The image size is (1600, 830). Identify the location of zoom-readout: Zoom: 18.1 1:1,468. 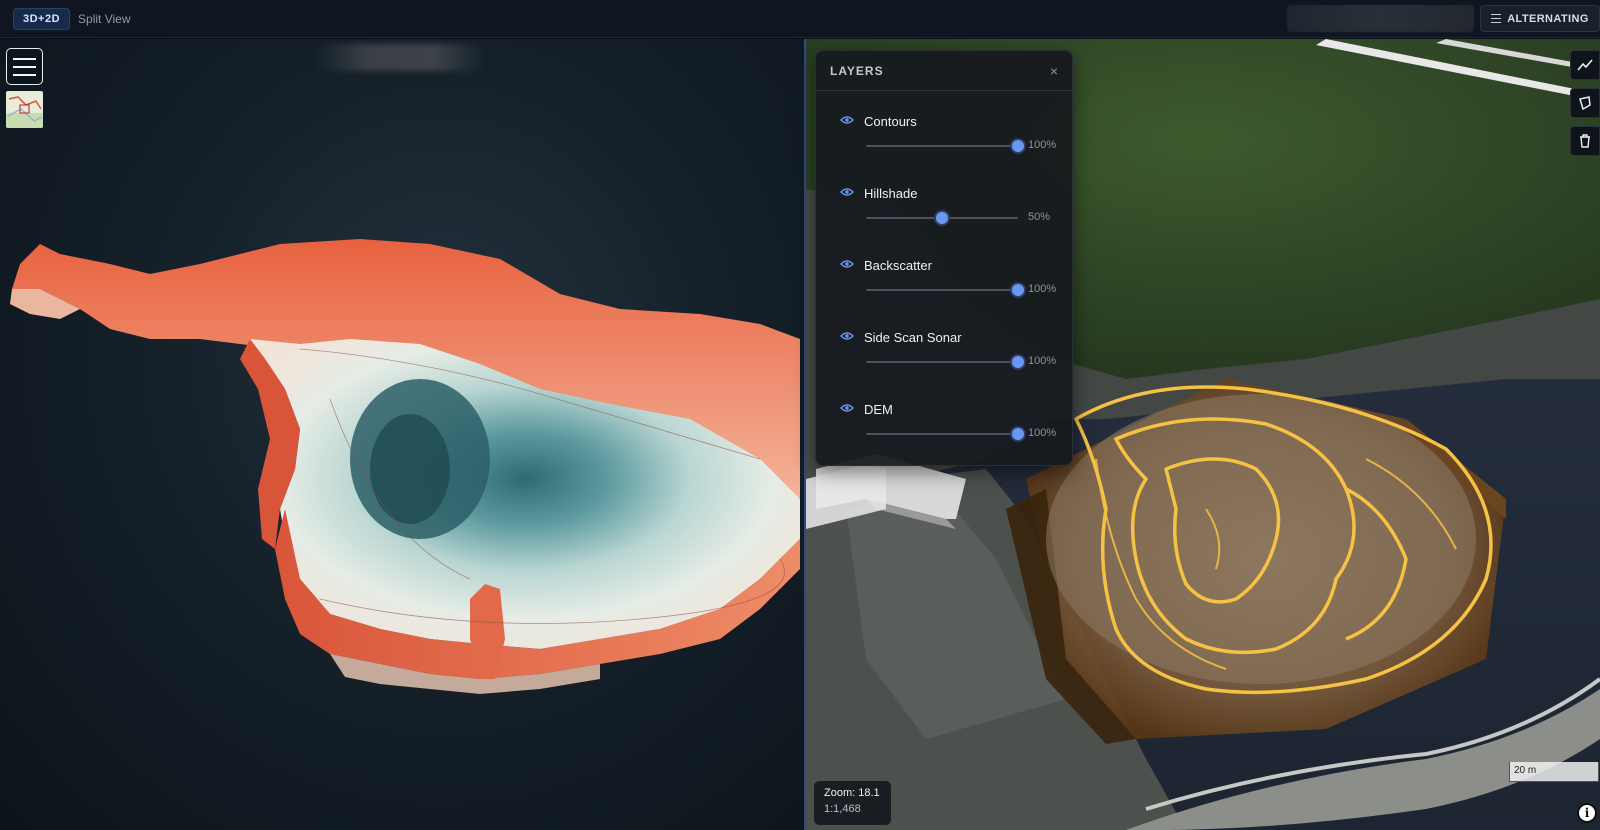
(852, 803).